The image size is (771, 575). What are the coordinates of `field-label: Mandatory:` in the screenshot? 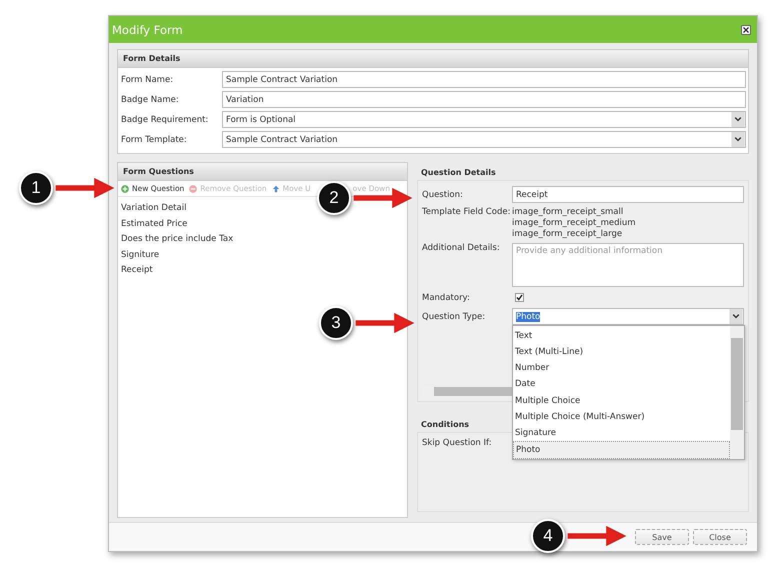 It's located at (446, 297).